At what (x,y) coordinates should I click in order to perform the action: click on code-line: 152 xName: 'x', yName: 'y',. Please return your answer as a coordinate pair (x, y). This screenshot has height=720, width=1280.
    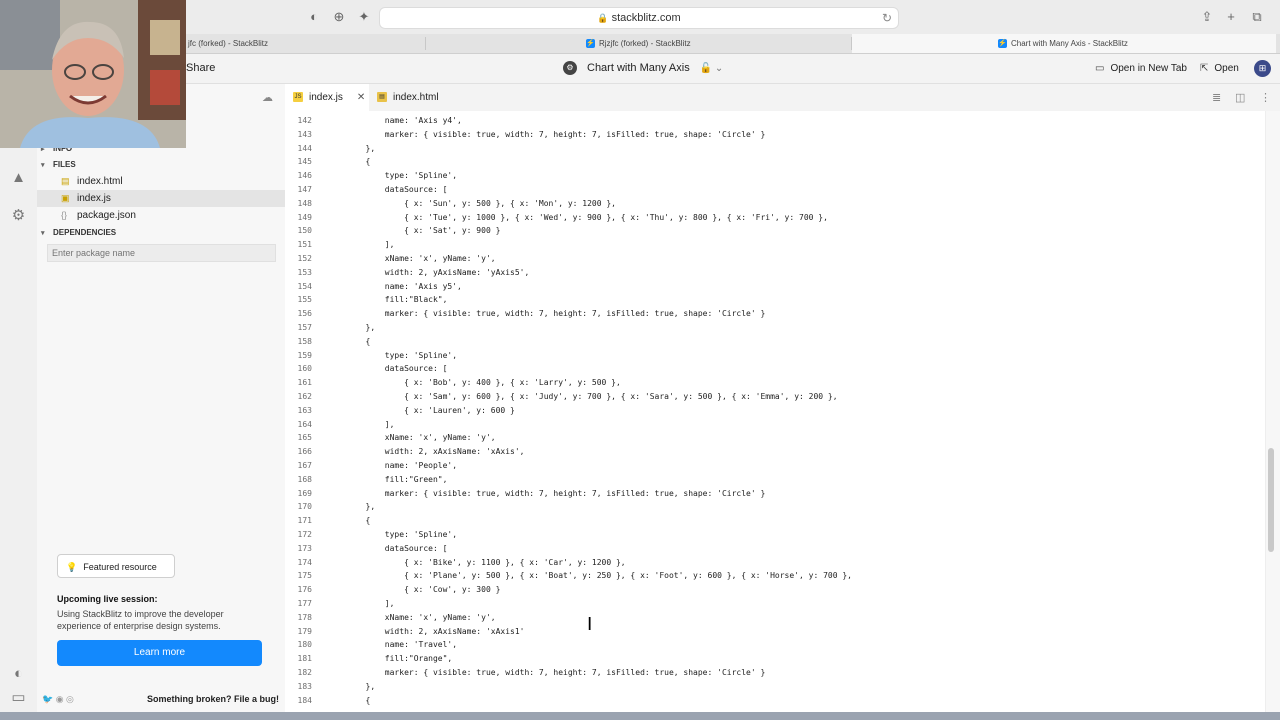
    Looking at the image, I should click on (775, 259).